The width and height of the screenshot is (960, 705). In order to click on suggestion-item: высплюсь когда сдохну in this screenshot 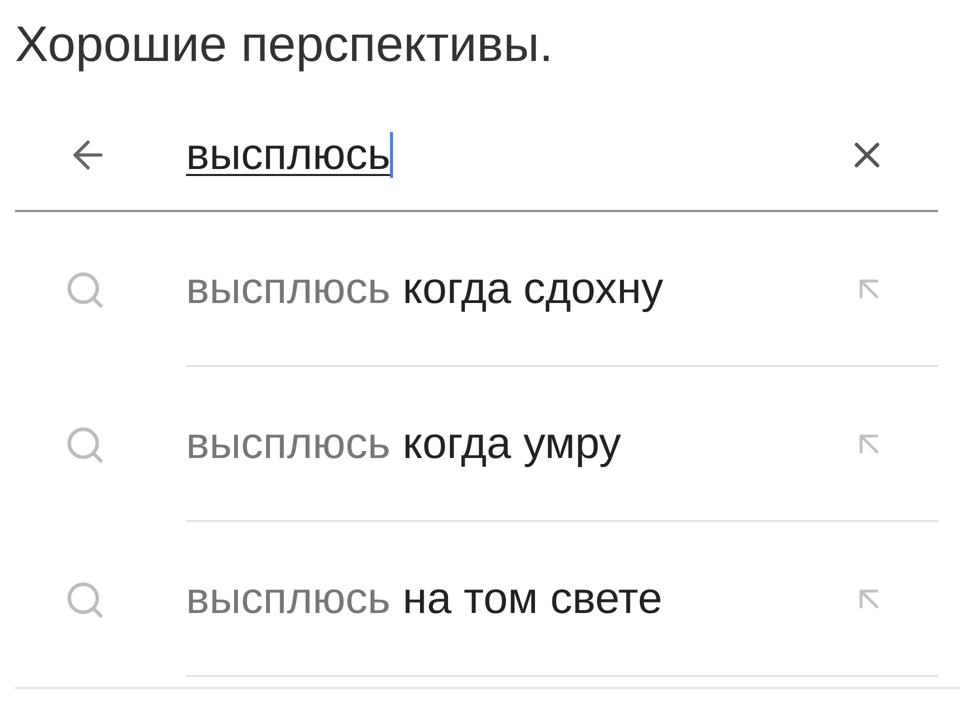, I will do `click(518, 288)`.